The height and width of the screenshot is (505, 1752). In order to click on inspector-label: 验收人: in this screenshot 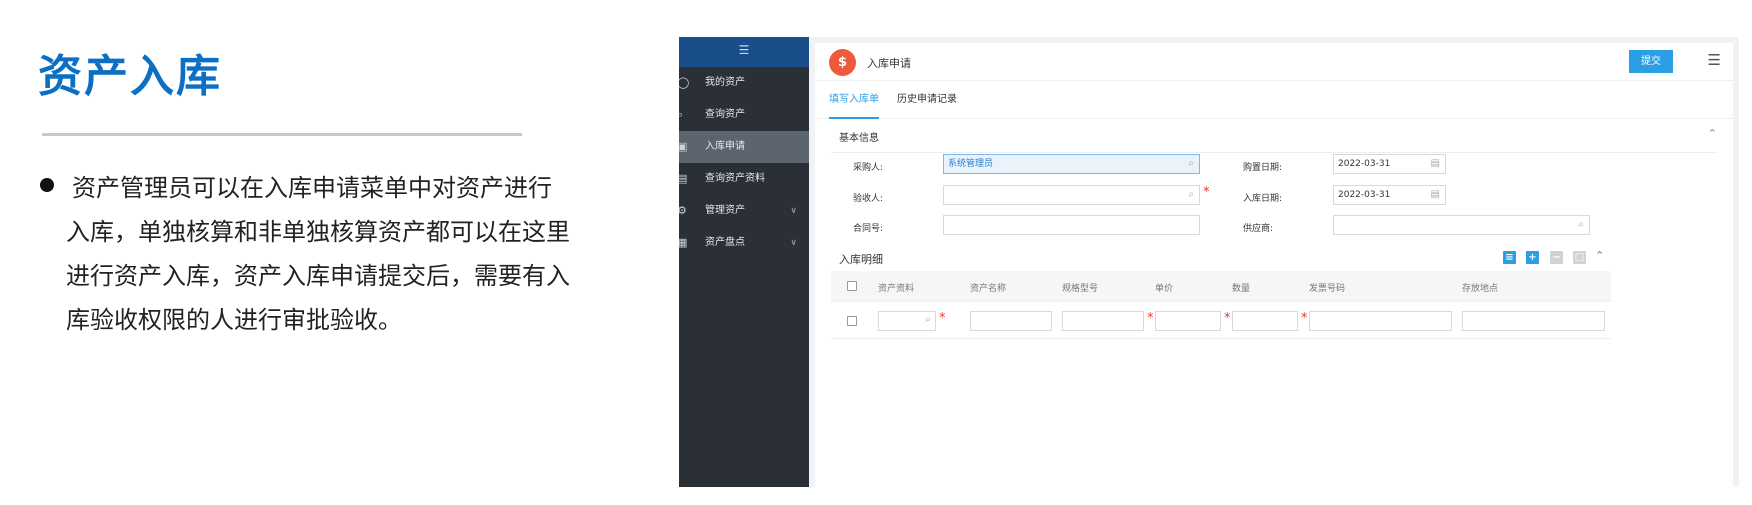, I will do `click(868, 199)`.